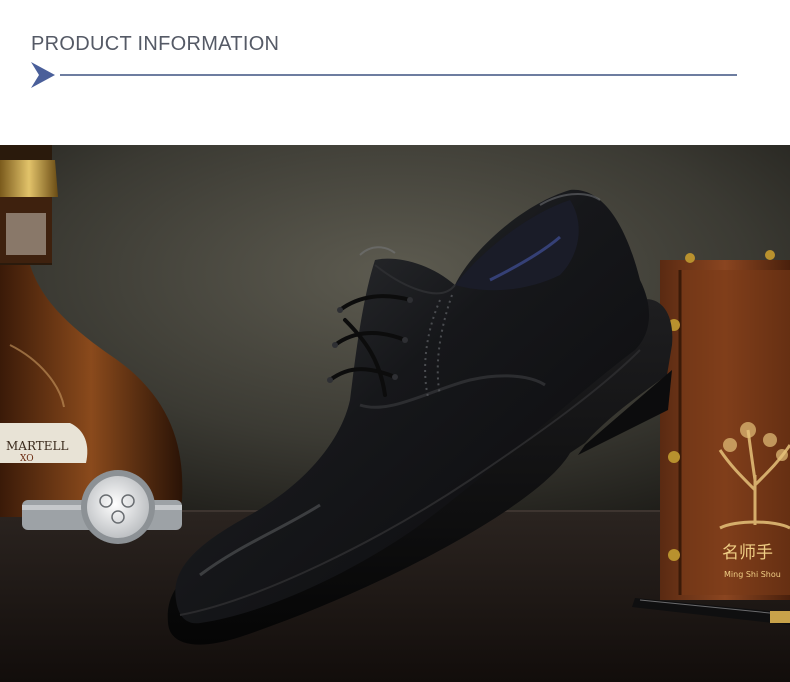 The height and width of the screenshot is (682, 790). I want to click on box-brand-pinyin: Ming Shi Shou, so click(752, 574).